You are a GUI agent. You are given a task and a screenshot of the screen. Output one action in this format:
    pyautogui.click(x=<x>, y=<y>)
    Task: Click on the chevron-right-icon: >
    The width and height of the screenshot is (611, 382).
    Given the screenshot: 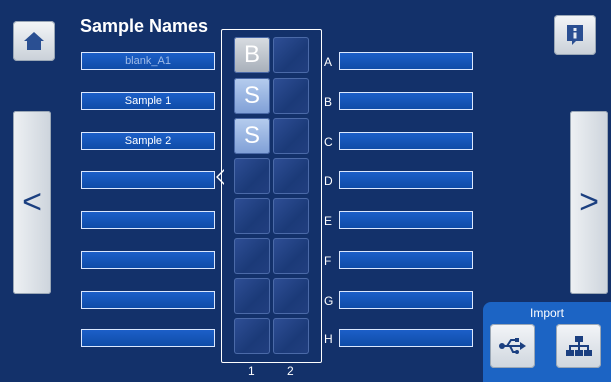 What is the action you would take?
    pyautogui.click(x=589, y=202)
    